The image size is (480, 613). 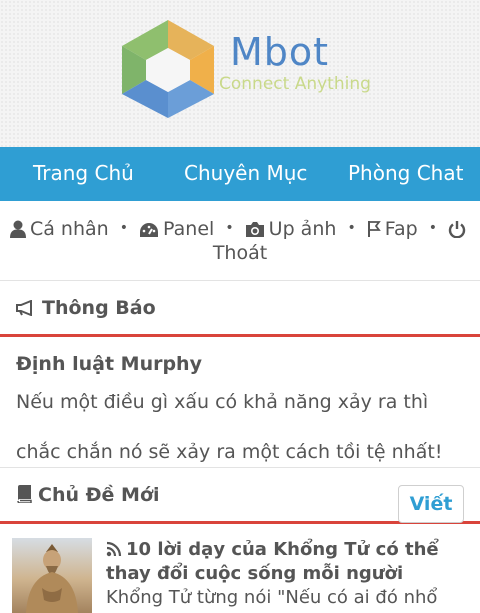 I want to click on announcement-header: Thông Báo, so click(x=240, y=309).